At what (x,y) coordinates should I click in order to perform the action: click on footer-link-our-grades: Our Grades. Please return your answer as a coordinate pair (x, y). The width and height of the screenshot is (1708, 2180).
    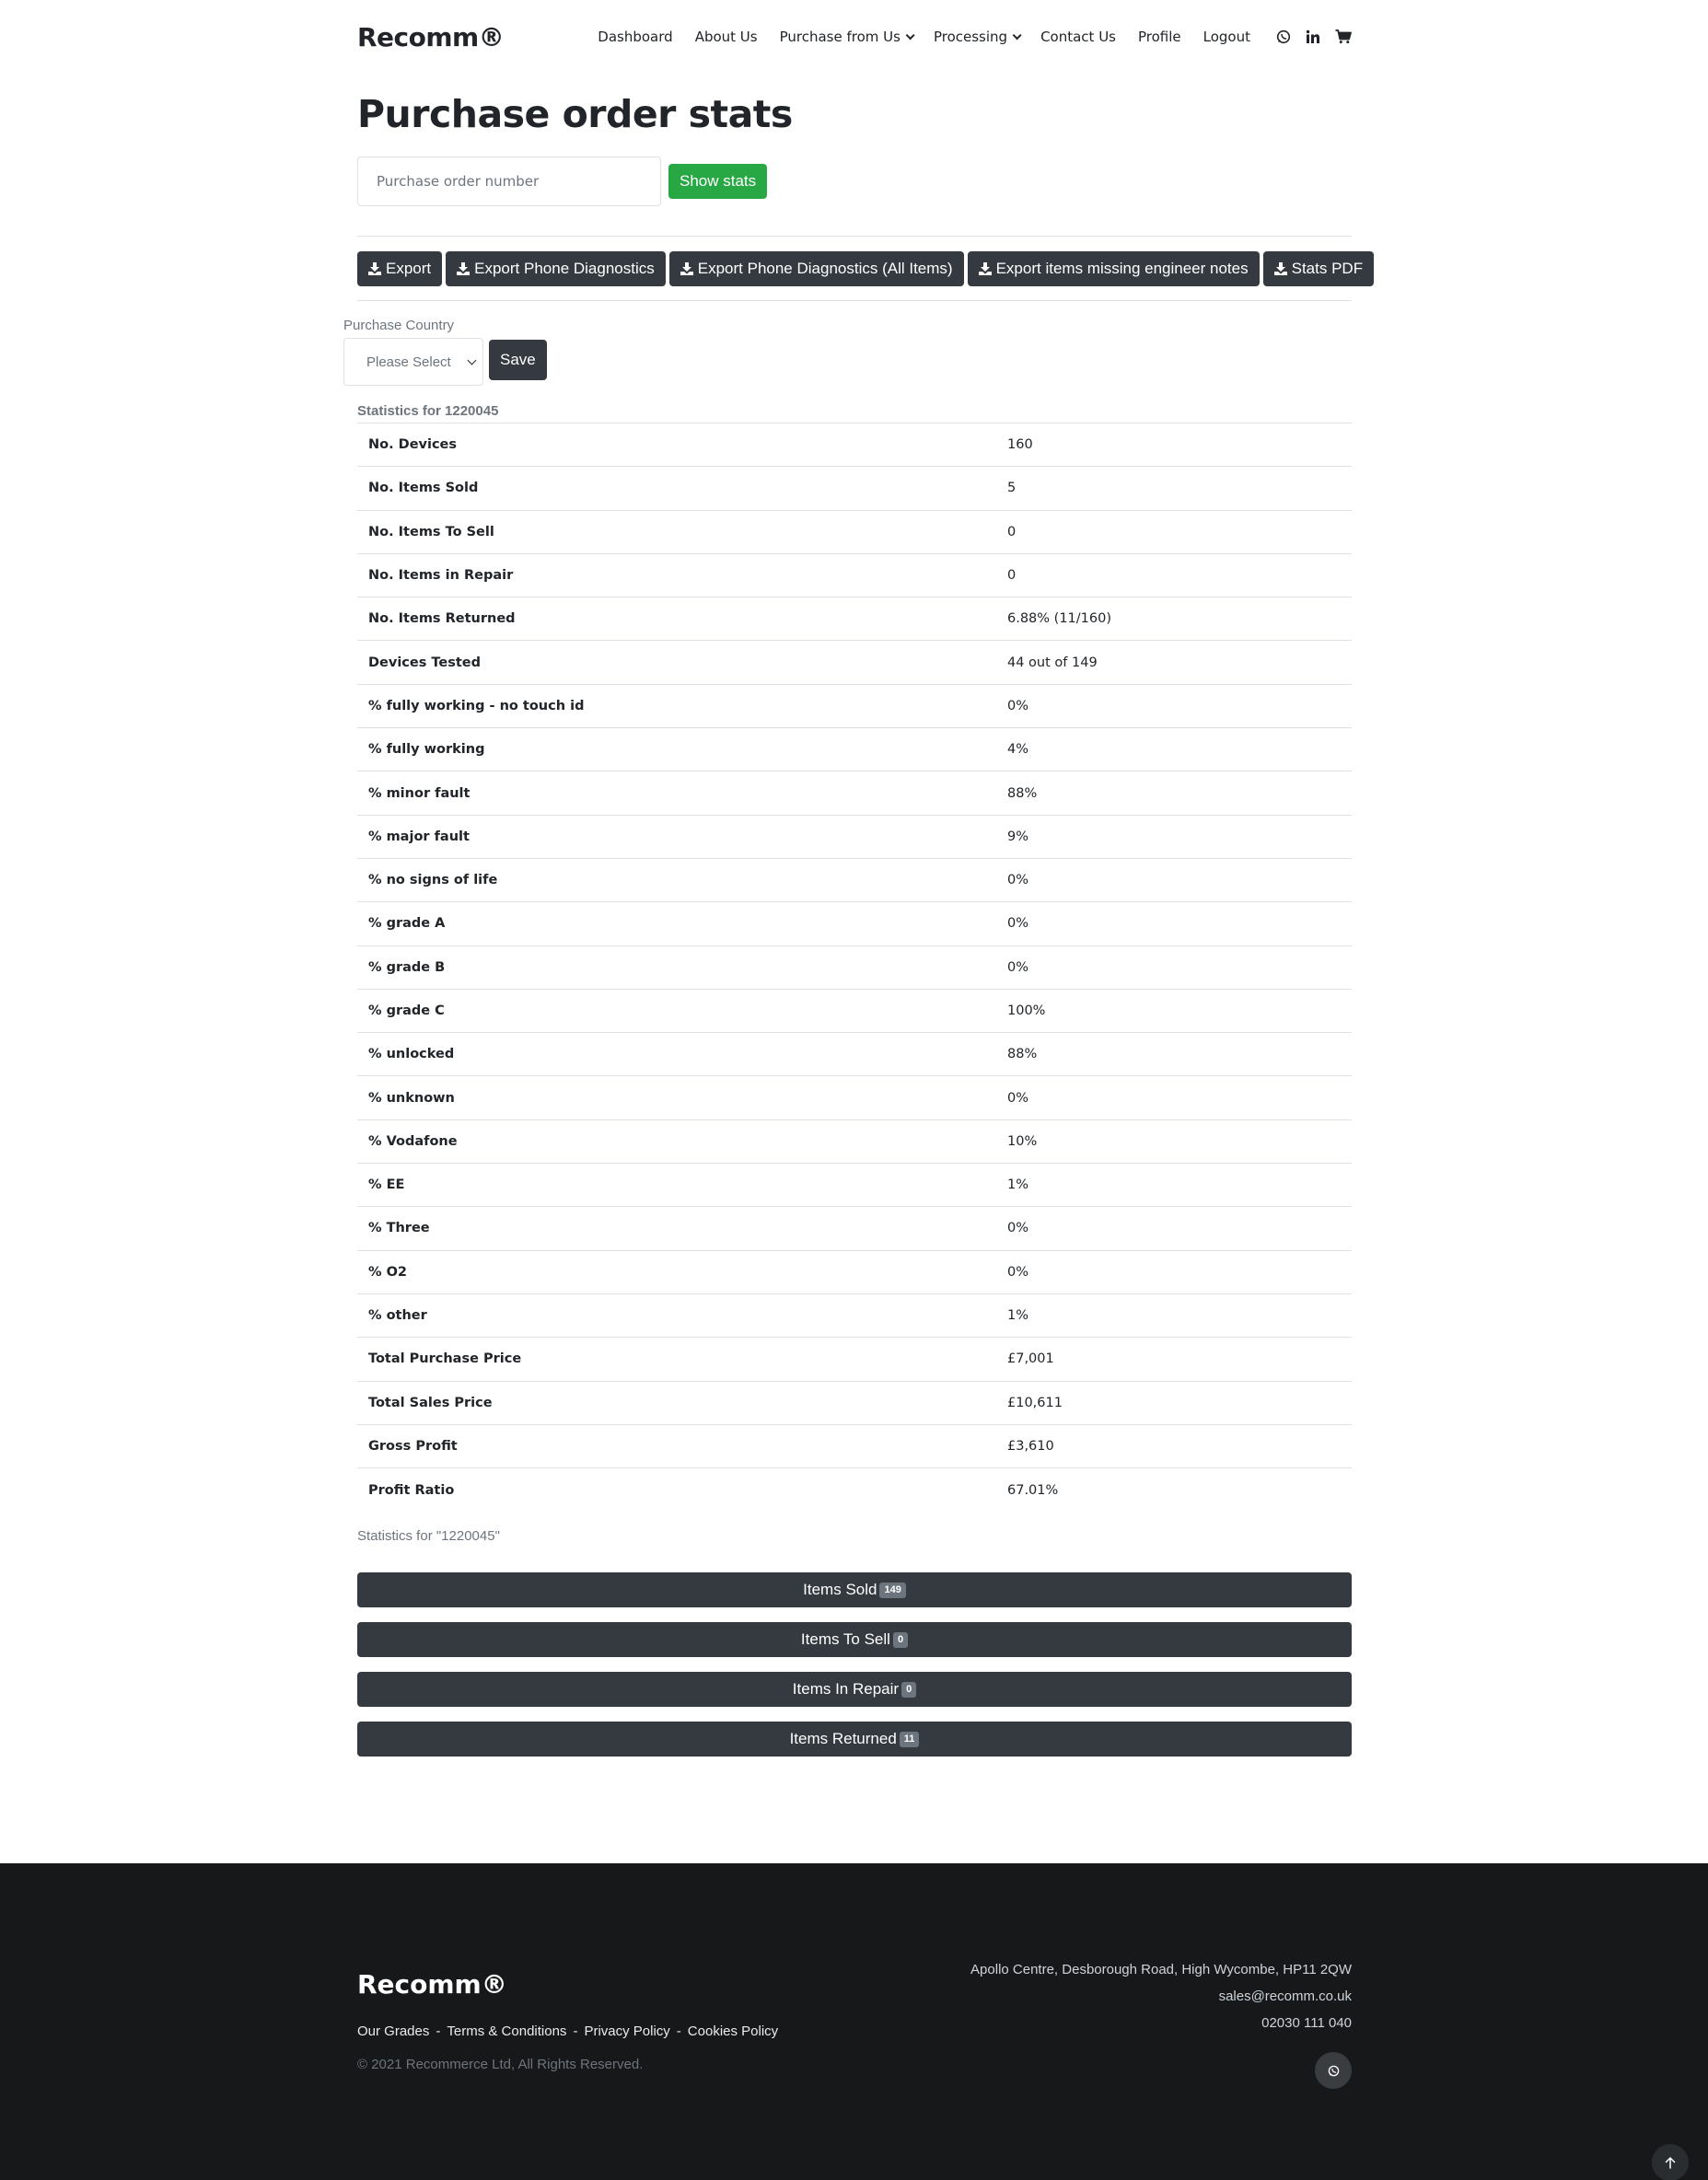
    Looking at the image, I should click on (393, 2031).